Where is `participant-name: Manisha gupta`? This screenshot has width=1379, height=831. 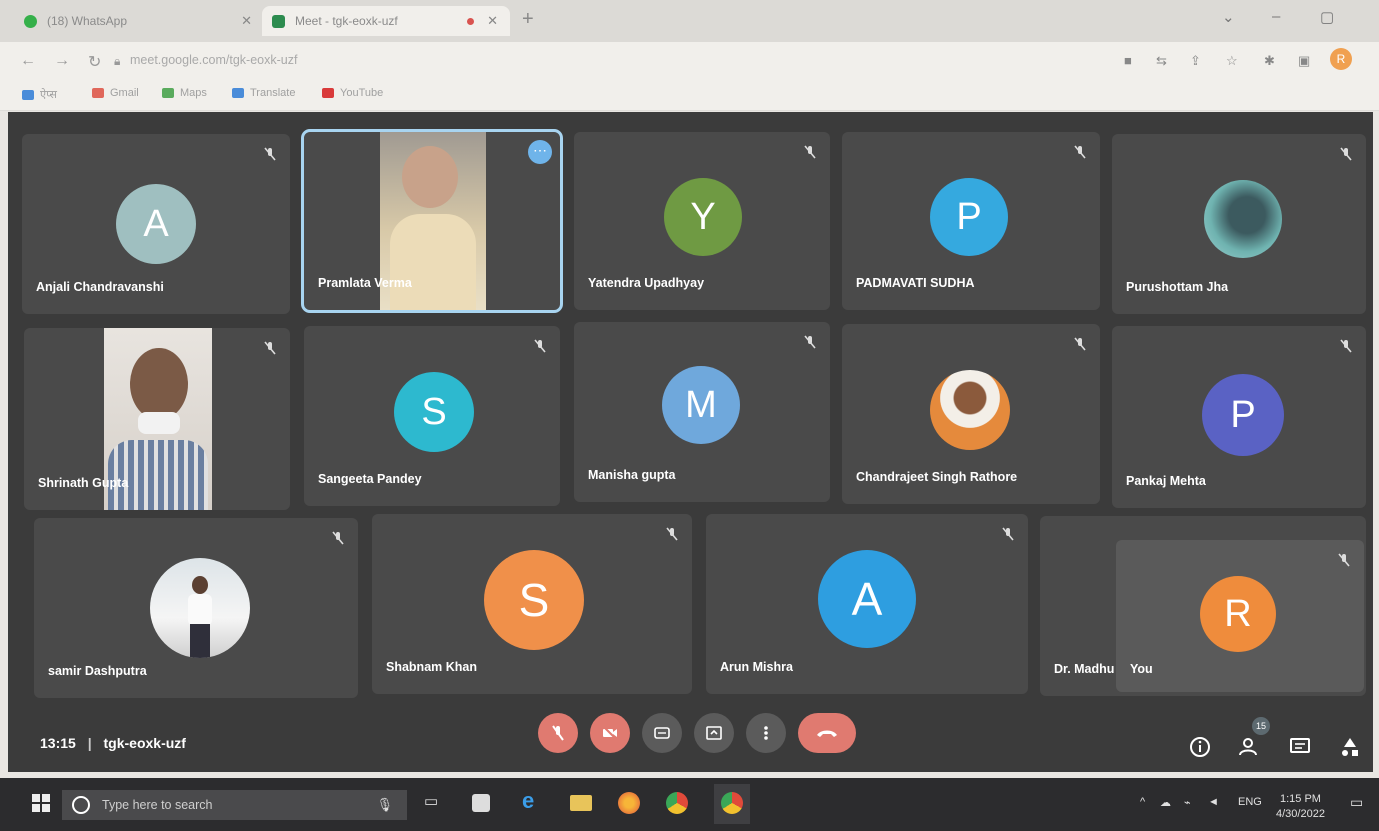
participant-name: Manisha gupta is located at coordinates (632, 475).